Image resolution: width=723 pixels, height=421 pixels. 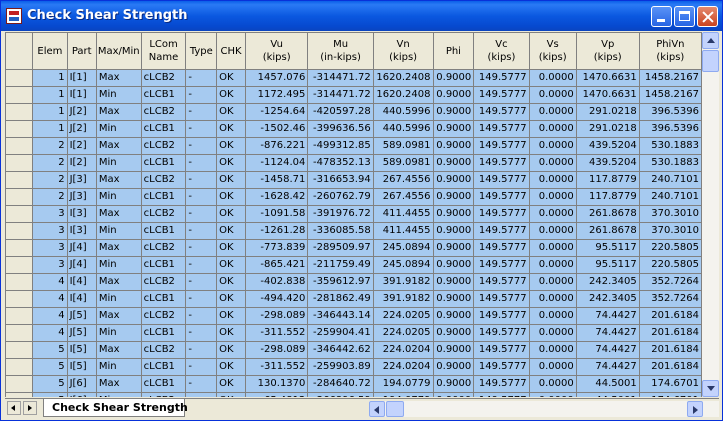 What do you see at coordinates (276, 112) in the screenshot?
I see `table-cell: -1254.64` at bounding box center [276, 112].